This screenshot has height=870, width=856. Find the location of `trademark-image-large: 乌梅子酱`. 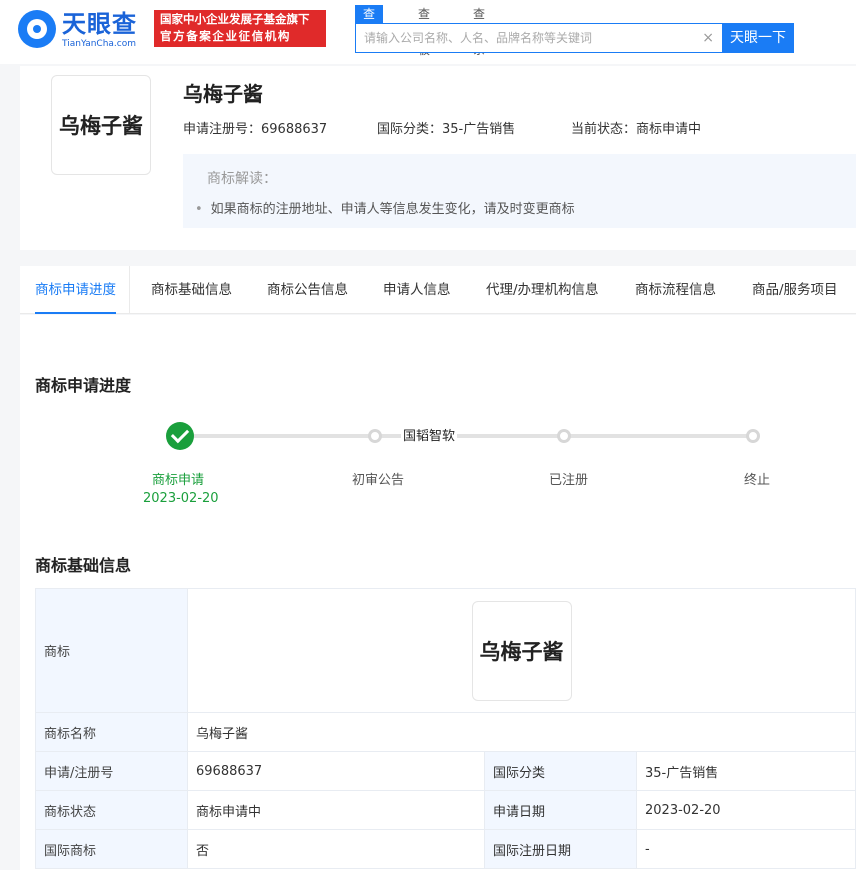

trademark-image-large: 乌梅子酱 is located at coordinates (521, 650).